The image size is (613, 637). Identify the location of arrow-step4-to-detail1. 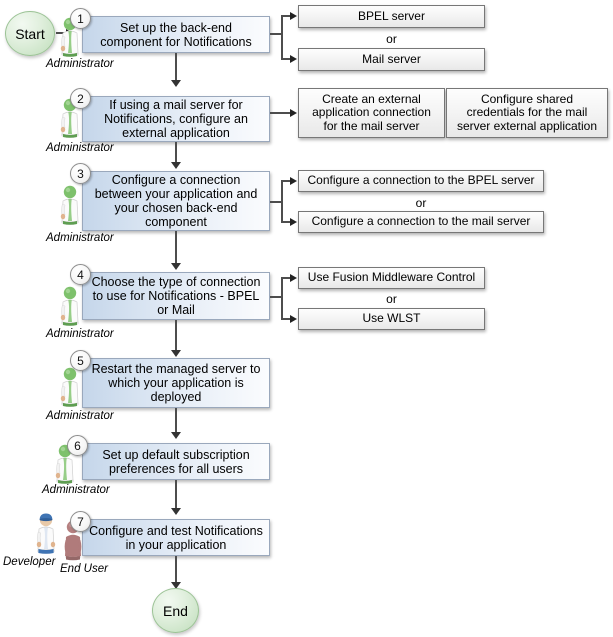
(293, 277).